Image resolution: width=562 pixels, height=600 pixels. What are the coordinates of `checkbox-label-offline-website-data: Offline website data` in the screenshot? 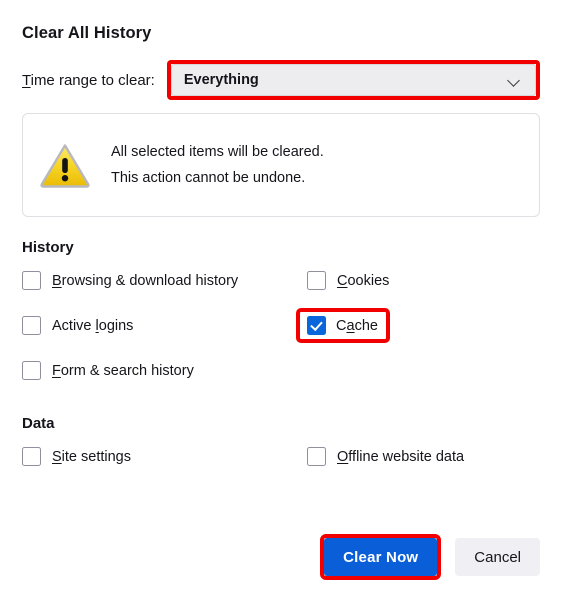 It's located at (400, 457).